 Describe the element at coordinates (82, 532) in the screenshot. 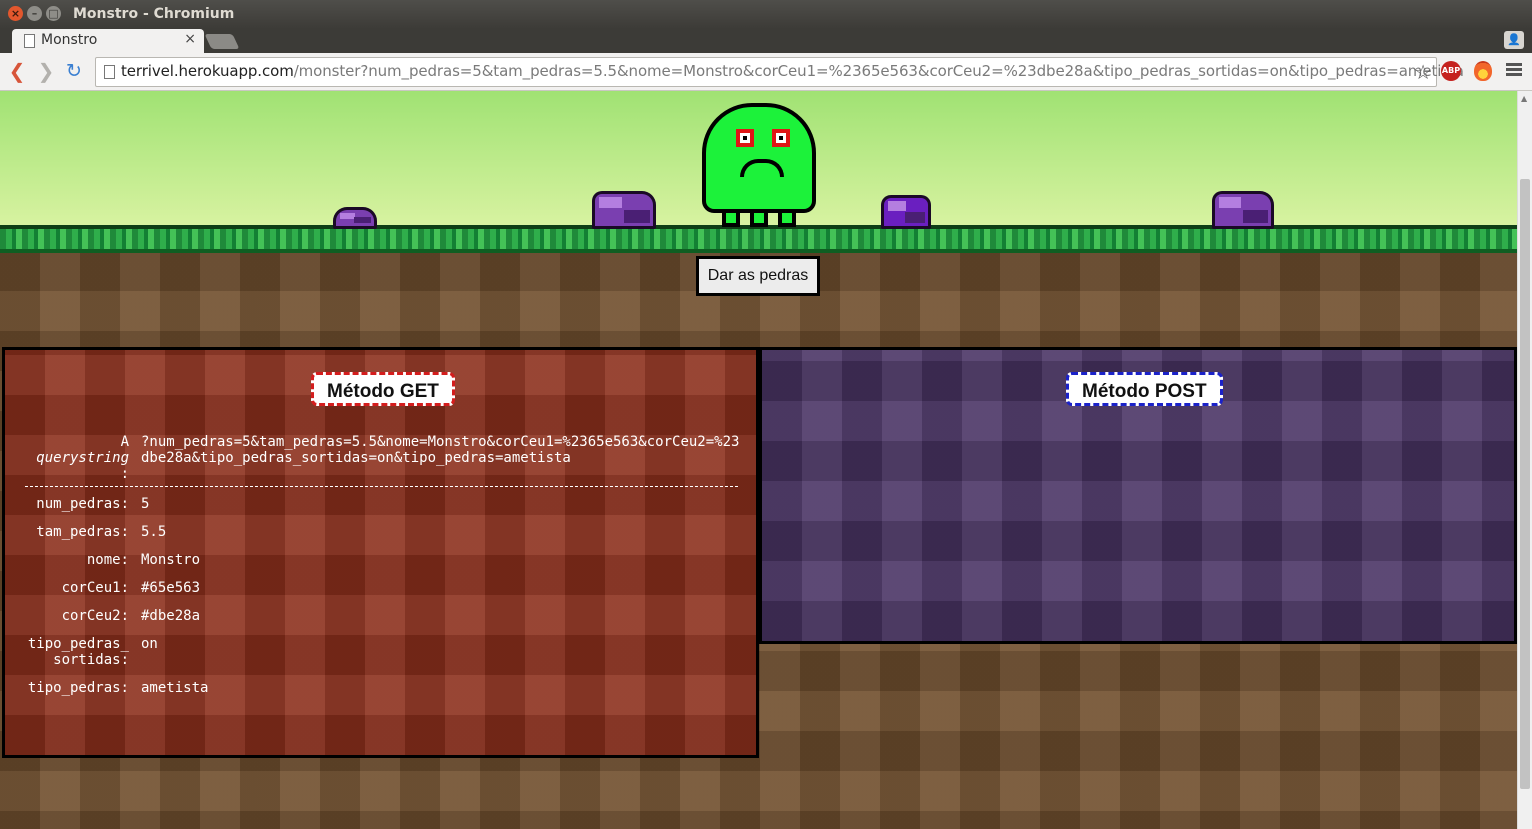

I see `row-label-tam-pedras: tam_pedras:` at that location.